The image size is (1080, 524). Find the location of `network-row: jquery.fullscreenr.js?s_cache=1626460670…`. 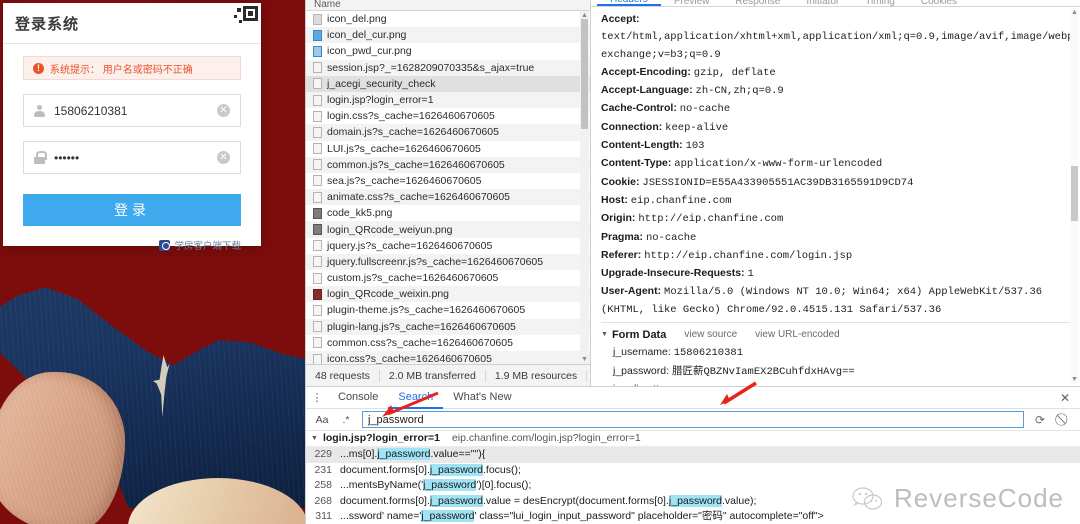

network-row: jquery.fullscreenr.js?s_cache=1626460670… is located at coordinates (448, 261).